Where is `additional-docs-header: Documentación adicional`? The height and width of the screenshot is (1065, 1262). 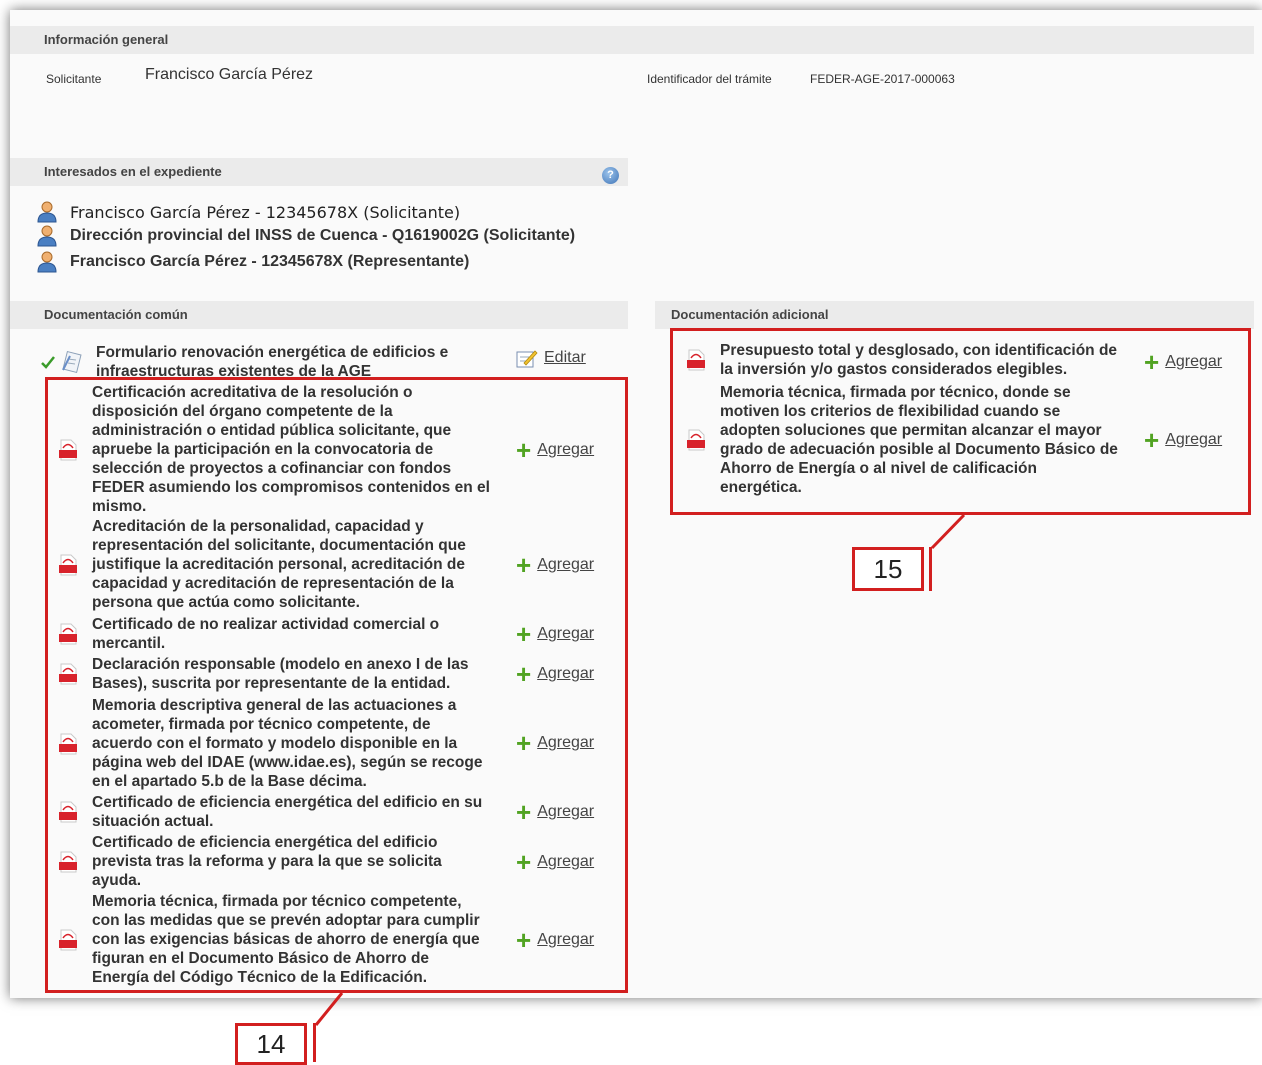 additional-docs-header: Documentación adicional is located at coordinates (954, 315).